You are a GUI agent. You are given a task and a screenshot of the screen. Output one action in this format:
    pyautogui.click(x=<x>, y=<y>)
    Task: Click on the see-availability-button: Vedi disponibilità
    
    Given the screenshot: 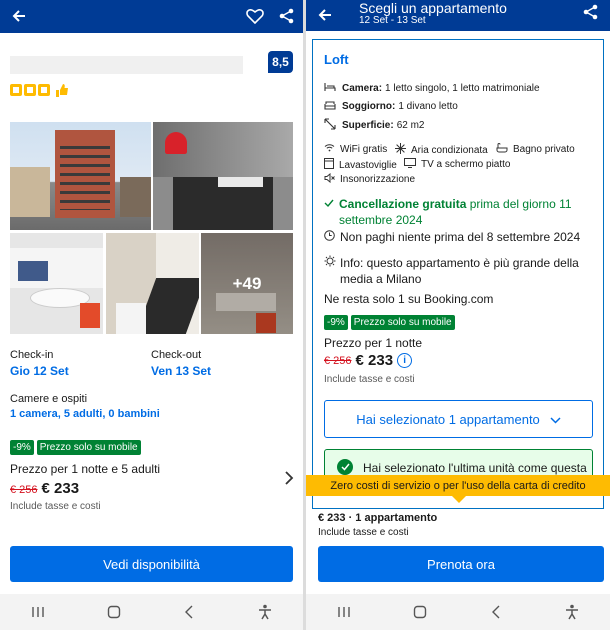 What is the action you would take?
    pyautogui.click(x=151, y=564)
    